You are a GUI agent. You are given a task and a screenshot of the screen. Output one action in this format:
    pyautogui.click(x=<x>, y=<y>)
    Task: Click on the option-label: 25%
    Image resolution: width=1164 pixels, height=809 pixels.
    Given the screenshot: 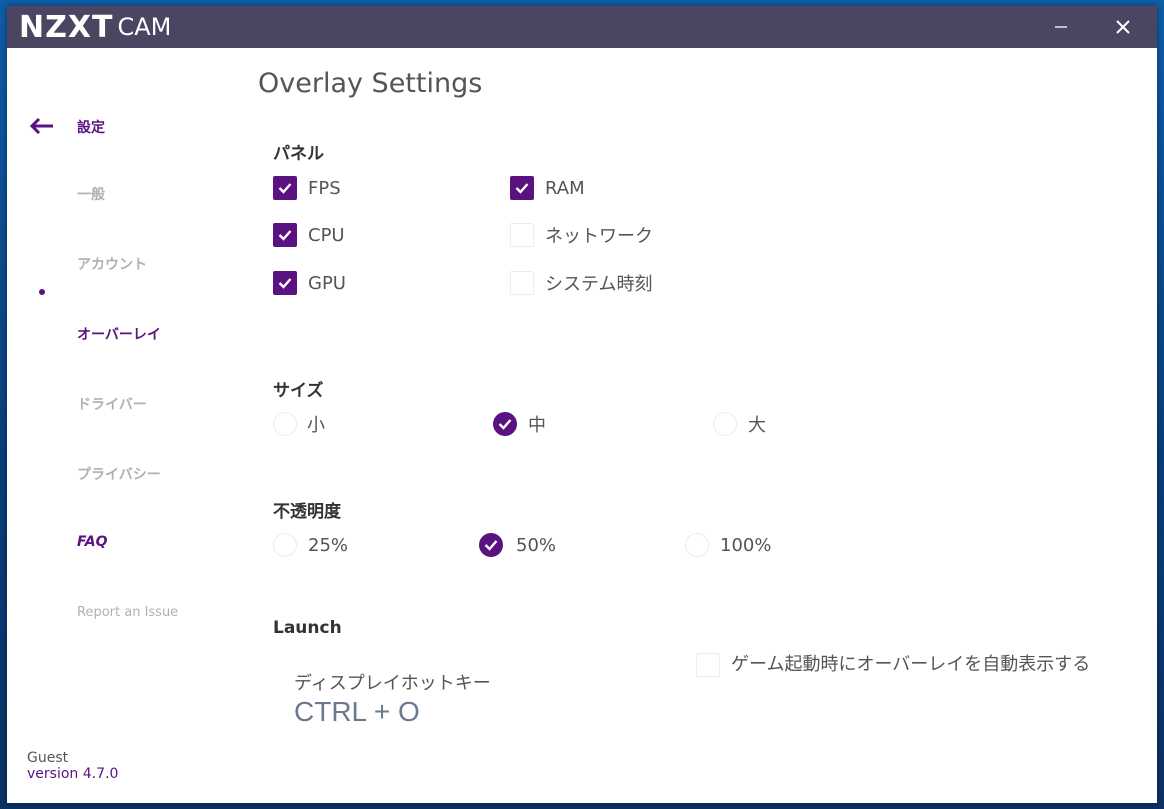 What is the action you would take?
    pyautogui.click(x=328, y=545)
    